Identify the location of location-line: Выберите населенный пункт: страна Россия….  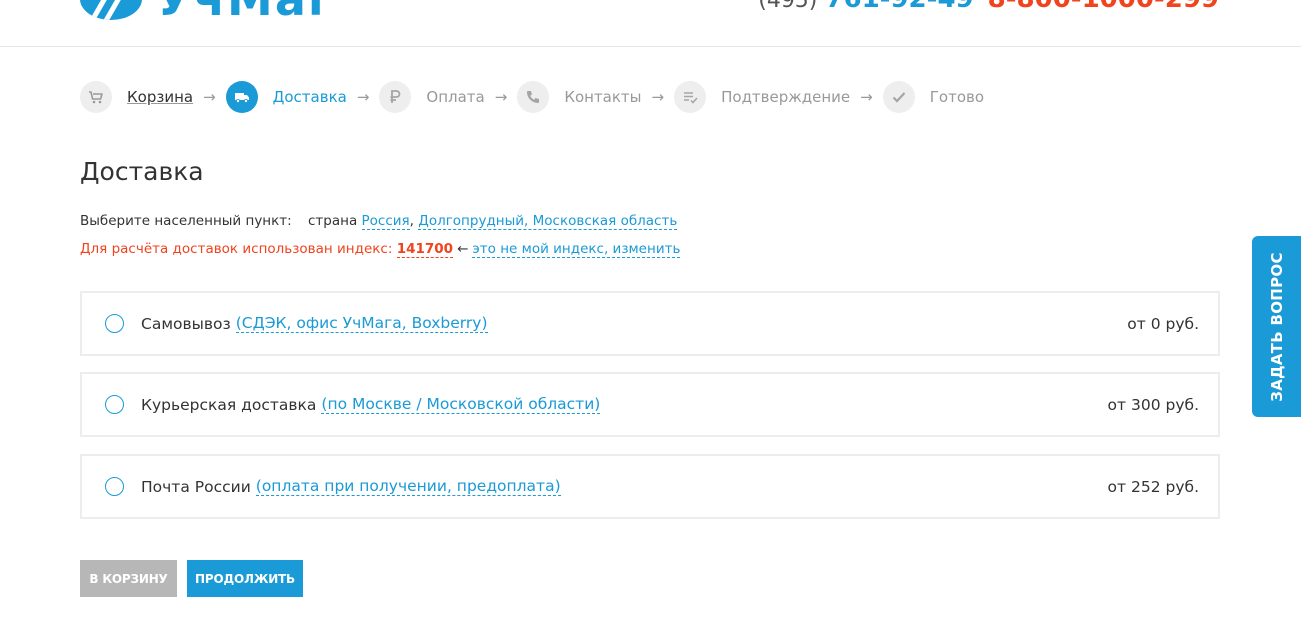
(379, 221).